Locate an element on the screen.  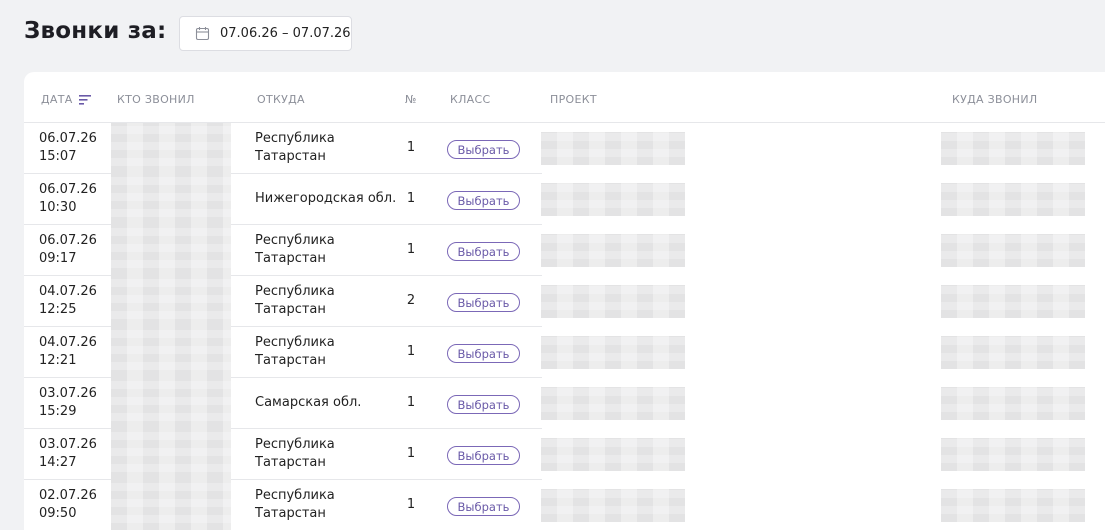
cell-date-time: 15:29 is located at coordinates (58, 411).